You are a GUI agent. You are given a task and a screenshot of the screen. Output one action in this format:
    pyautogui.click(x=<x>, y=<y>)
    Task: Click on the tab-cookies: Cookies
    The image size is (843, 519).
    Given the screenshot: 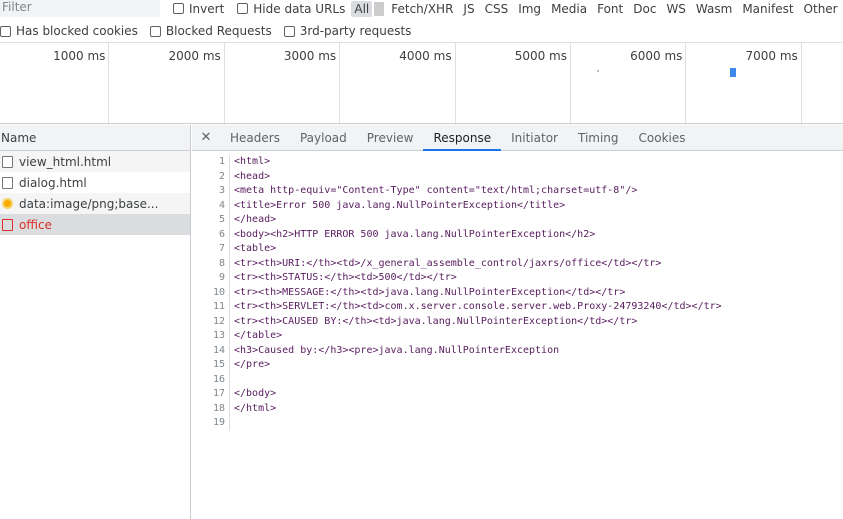 What is the action you would take?
    pyautogui.click(x=662, y=138)
    